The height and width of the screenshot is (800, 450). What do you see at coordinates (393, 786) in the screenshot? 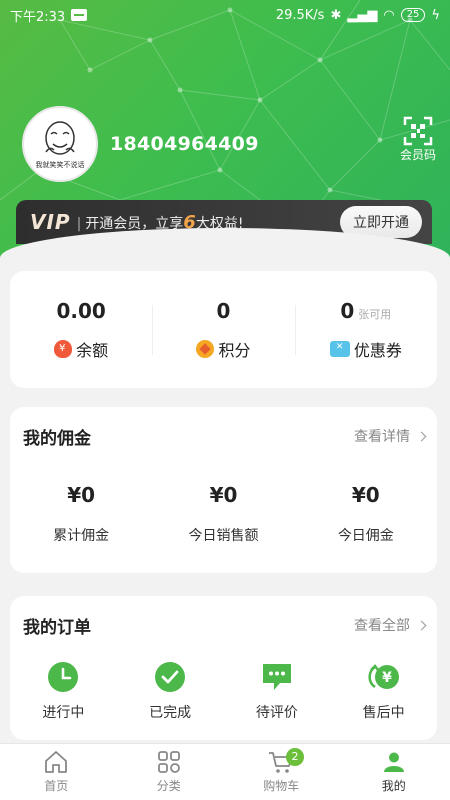
I see `tab-mine-label: 我的` at bounding box center [393, 786].